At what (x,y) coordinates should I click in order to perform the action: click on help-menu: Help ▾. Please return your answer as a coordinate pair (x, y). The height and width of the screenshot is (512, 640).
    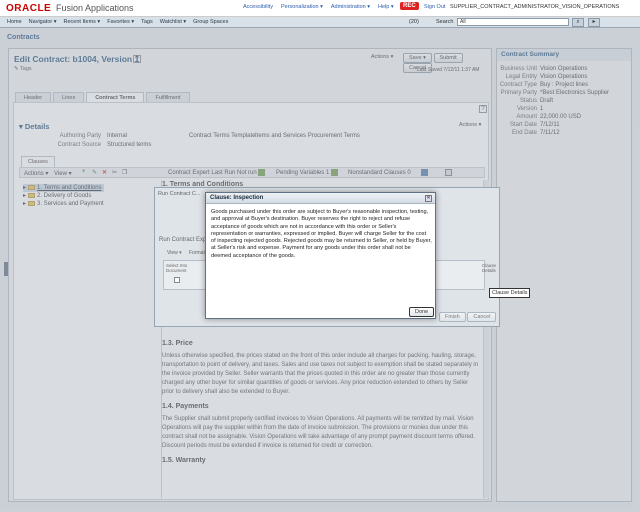
    Looking at the image, I should click on (386, 7).